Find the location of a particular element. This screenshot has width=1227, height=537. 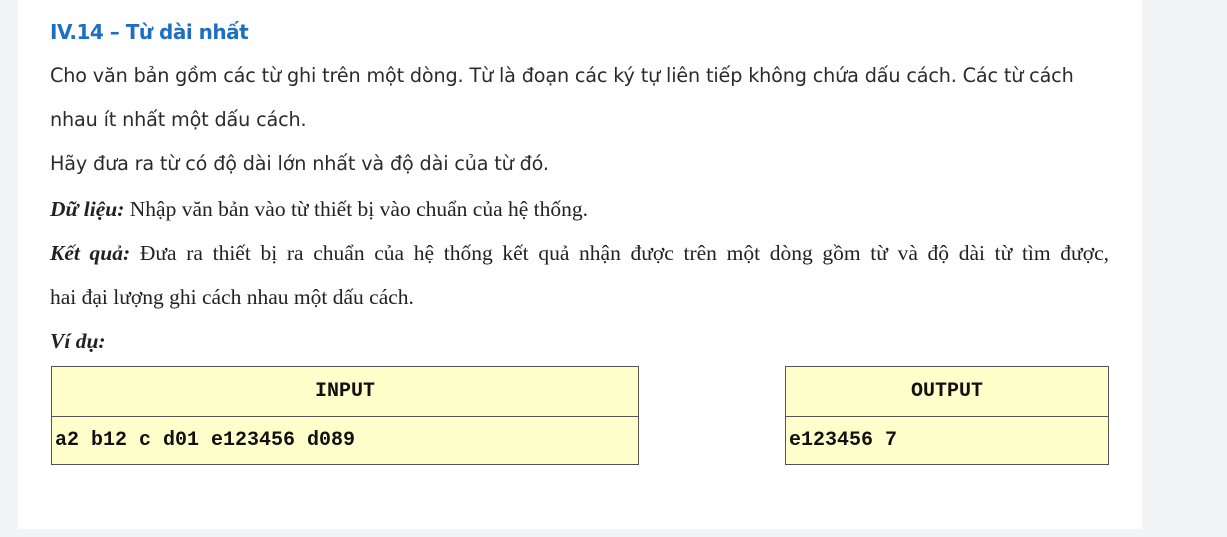

example-input-table: INPUT a2 b12 c d01 e123456 d089 is located at coordinates (345, 415).